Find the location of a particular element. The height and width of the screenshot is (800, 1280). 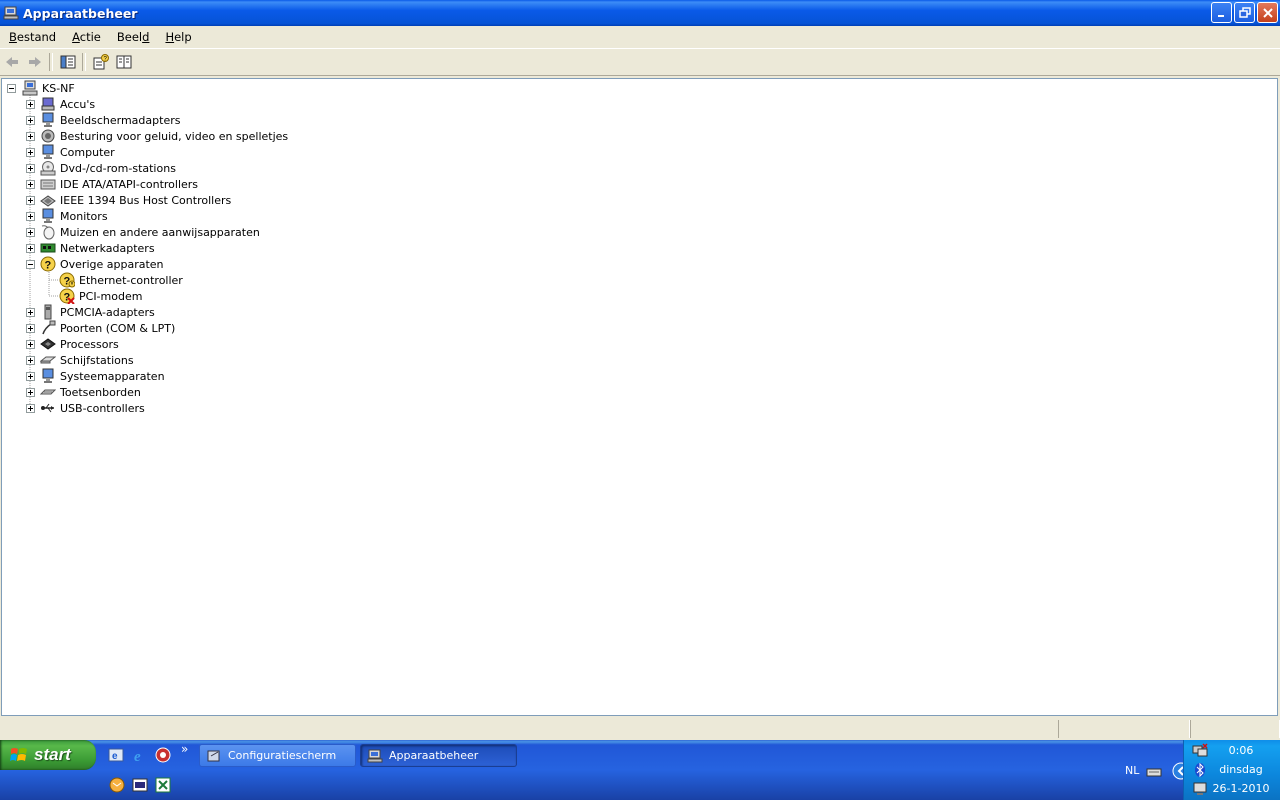

clock-day: dinsdag is located at coordinates (1241, 769).